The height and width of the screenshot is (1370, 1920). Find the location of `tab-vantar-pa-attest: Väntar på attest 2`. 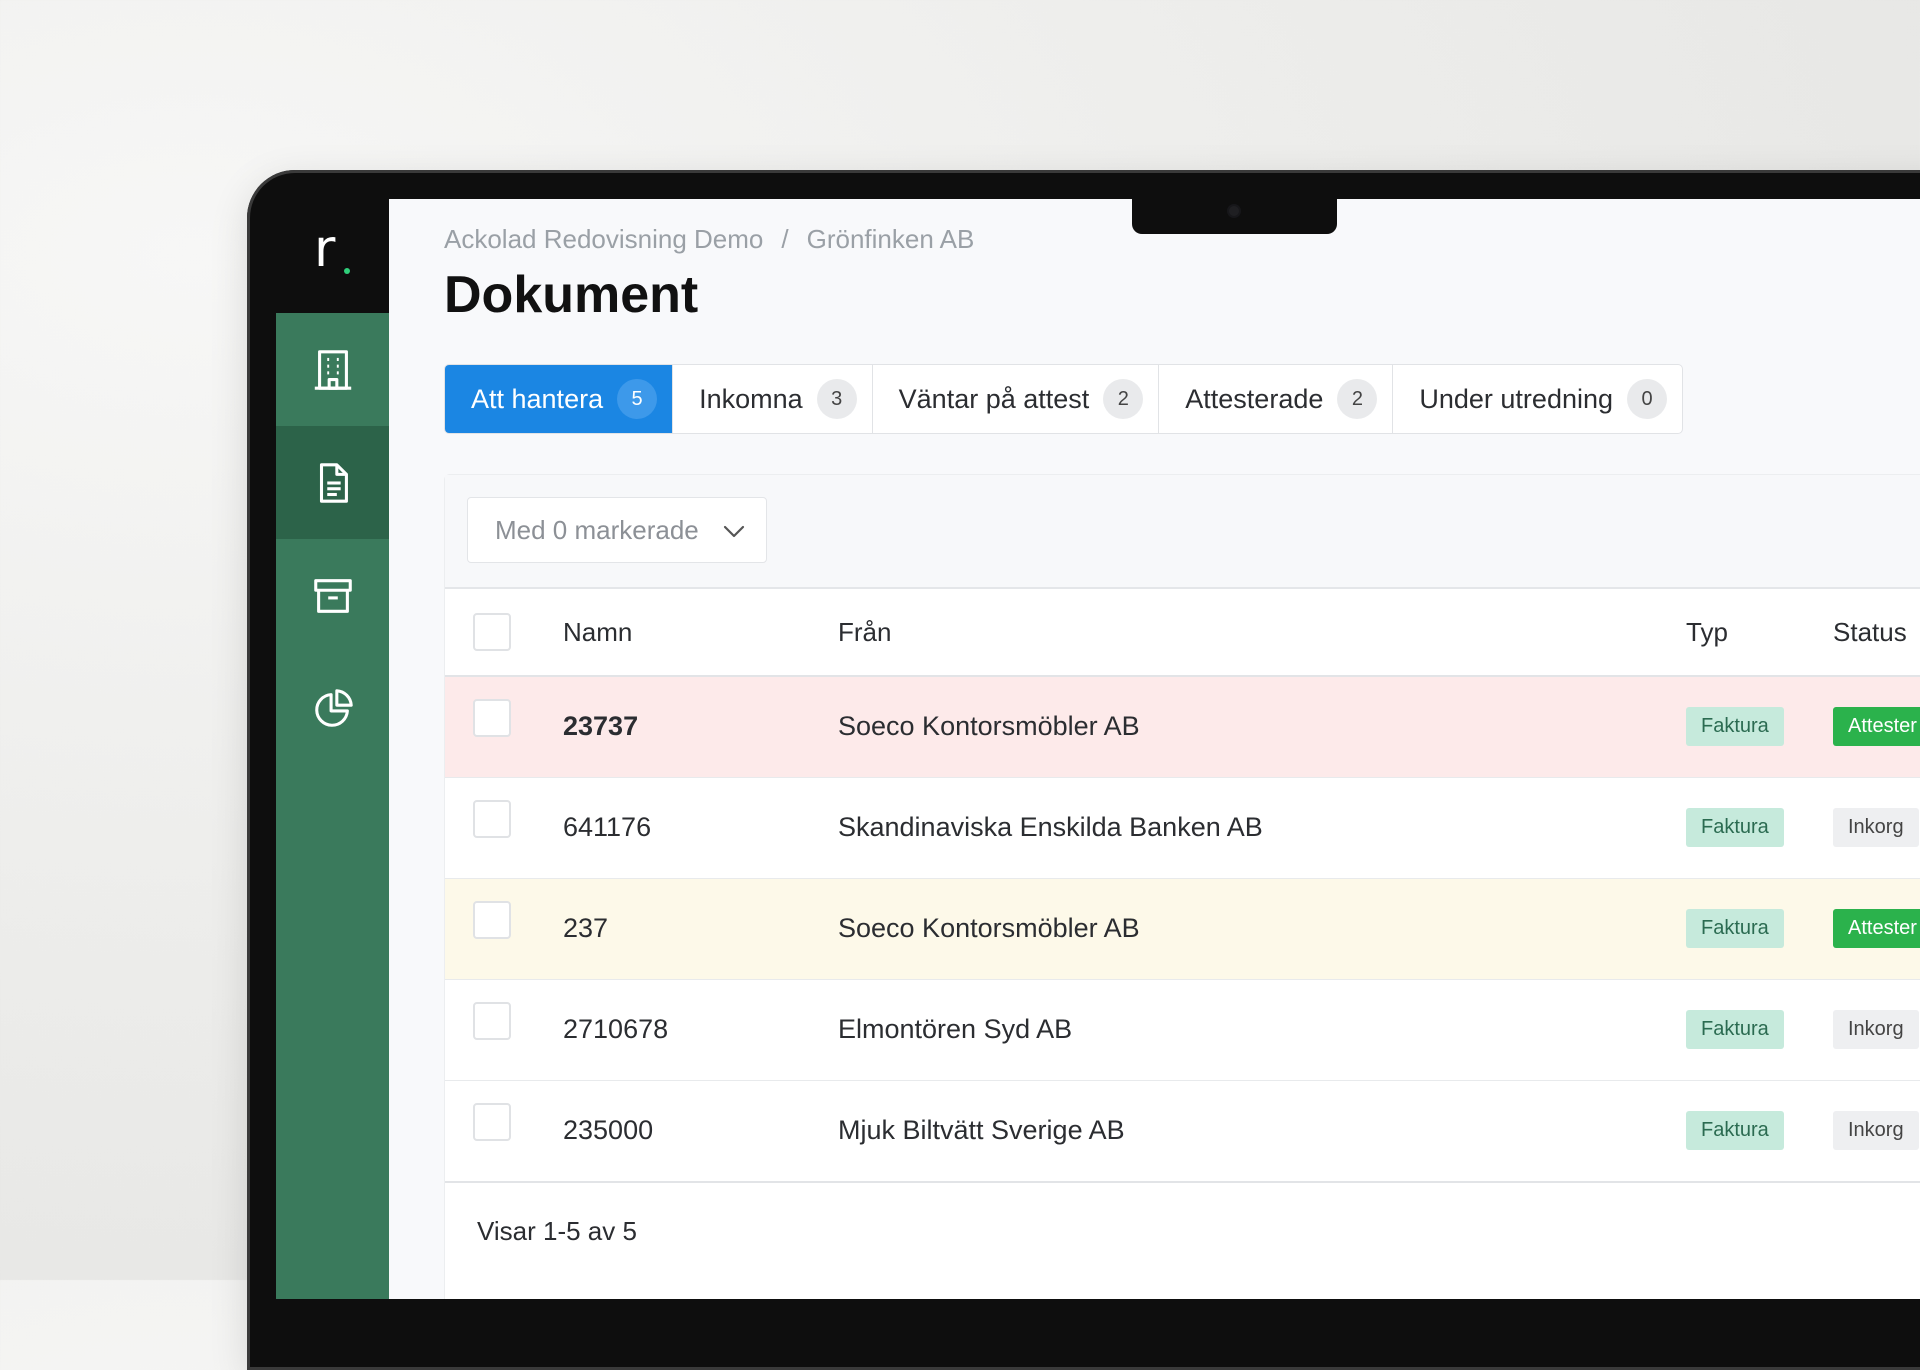

tab-vantar-pa-attest: Väntar på attest 2 is located at coordinates (1016, 399).